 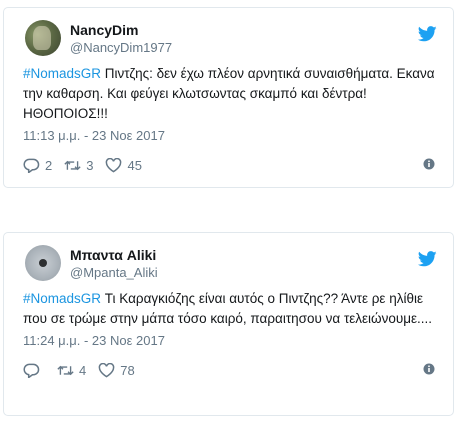 I want to click on tweet-header: Mπαντα Aliki @Mpanta_Aliki, so click(x=238, y=261).